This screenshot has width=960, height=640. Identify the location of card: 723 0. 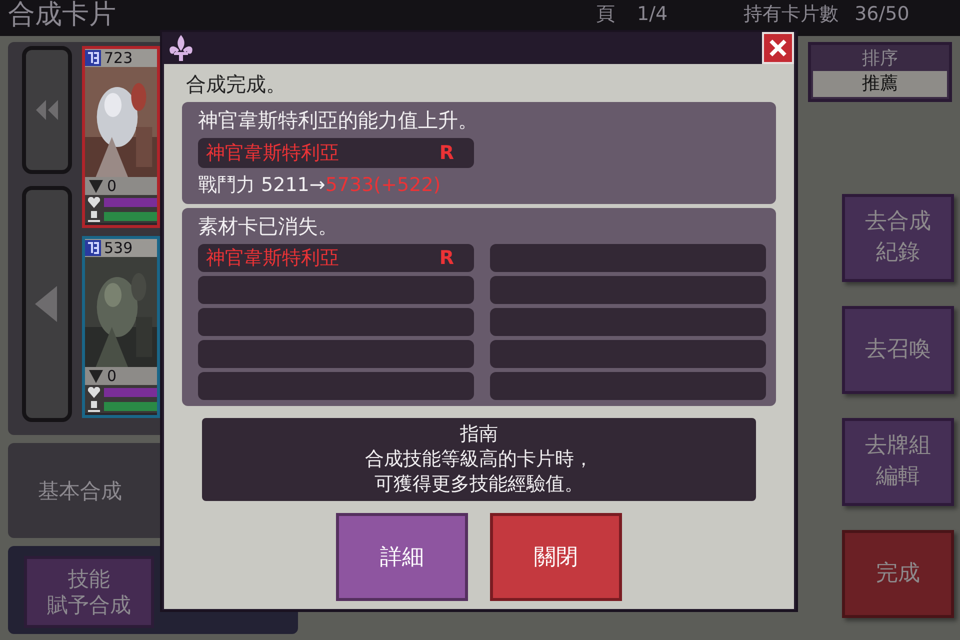
(121, 137).